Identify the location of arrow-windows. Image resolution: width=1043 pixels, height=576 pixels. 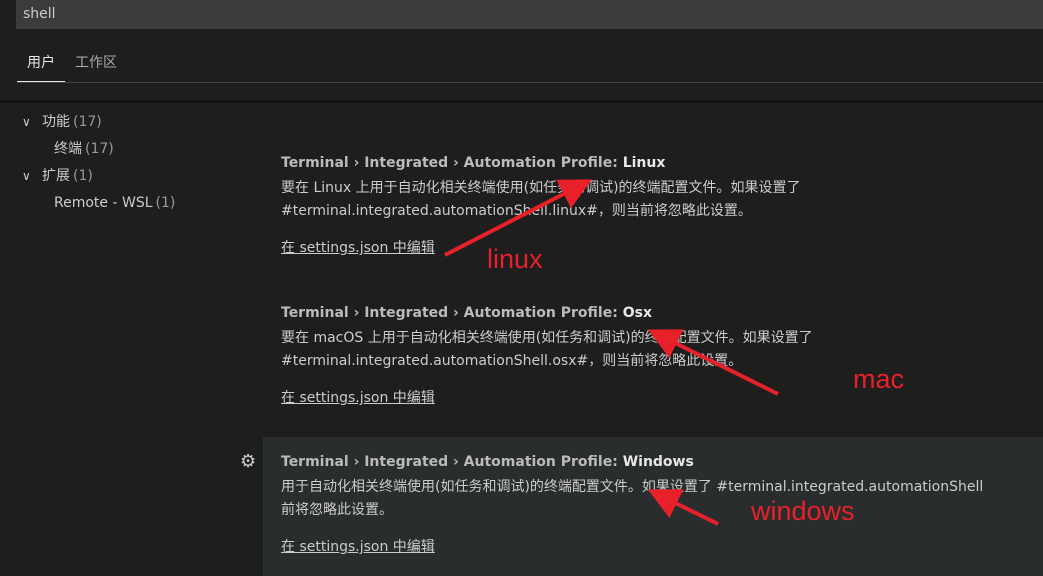
(683, 507).